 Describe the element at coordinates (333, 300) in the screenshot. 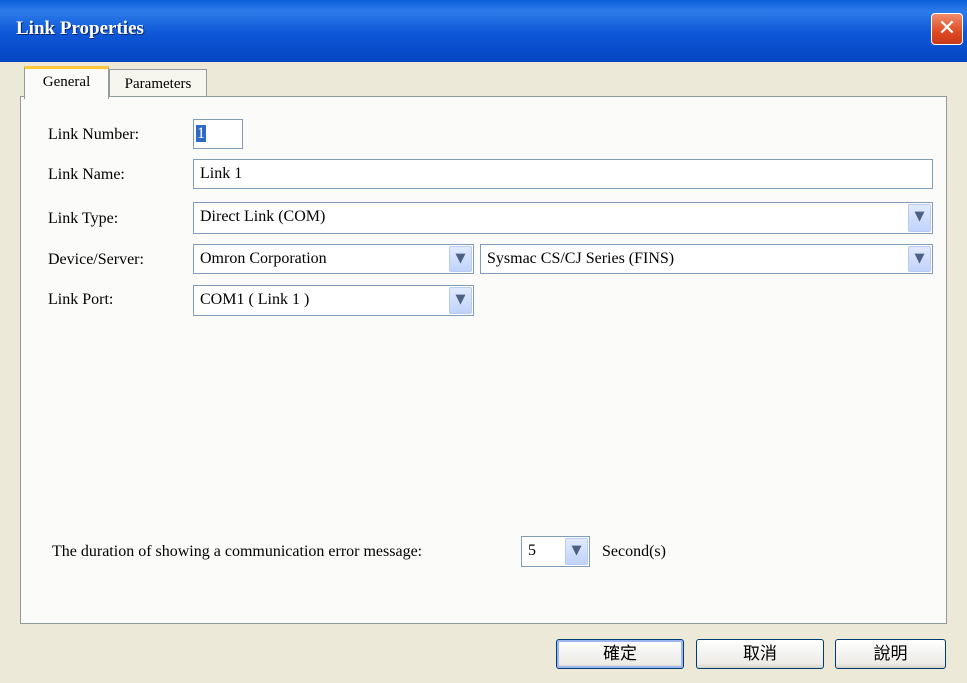

I see `link-port-select: COM1 ( Link 1 ) ▼` at that location.